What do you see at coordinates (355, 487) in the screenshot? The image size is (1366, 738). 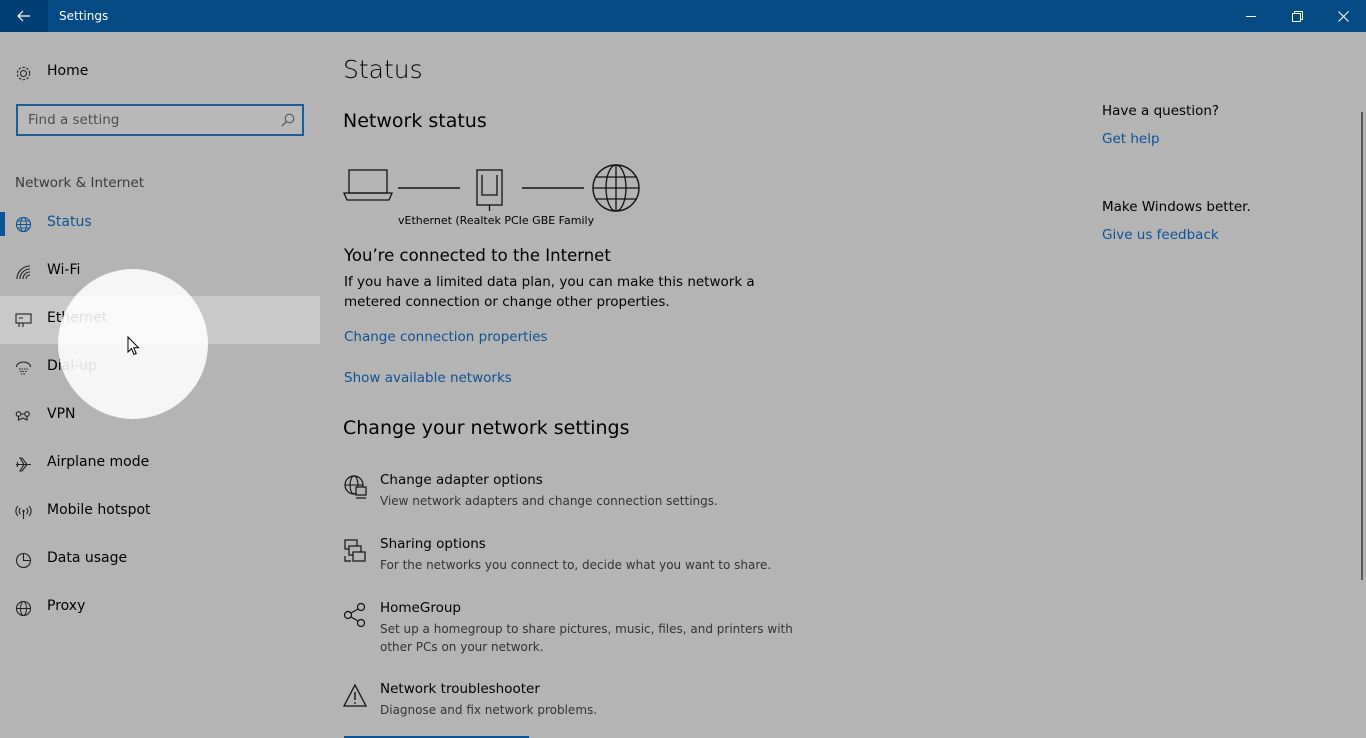 I see `adapter-icon` at bounding box center [355, 487].